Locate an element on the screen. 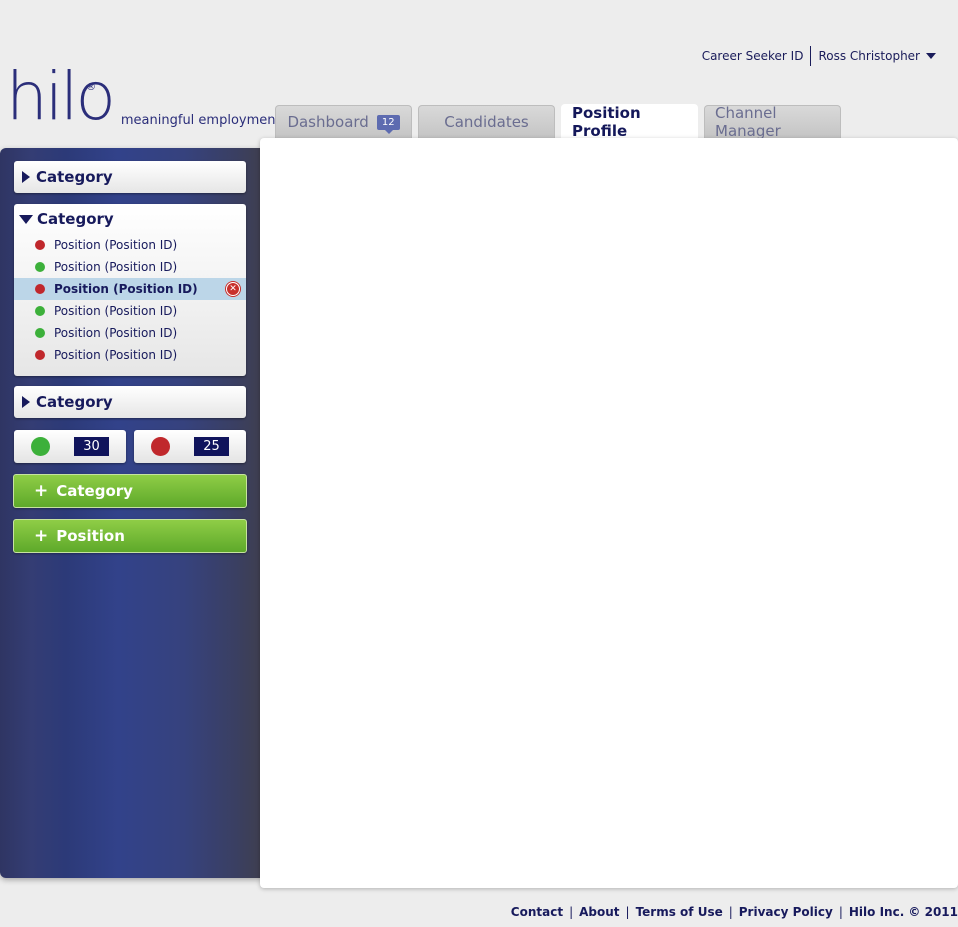 This screenshot has width=958, height=927. footer-link-about: About is located at coordinates (599, 912).